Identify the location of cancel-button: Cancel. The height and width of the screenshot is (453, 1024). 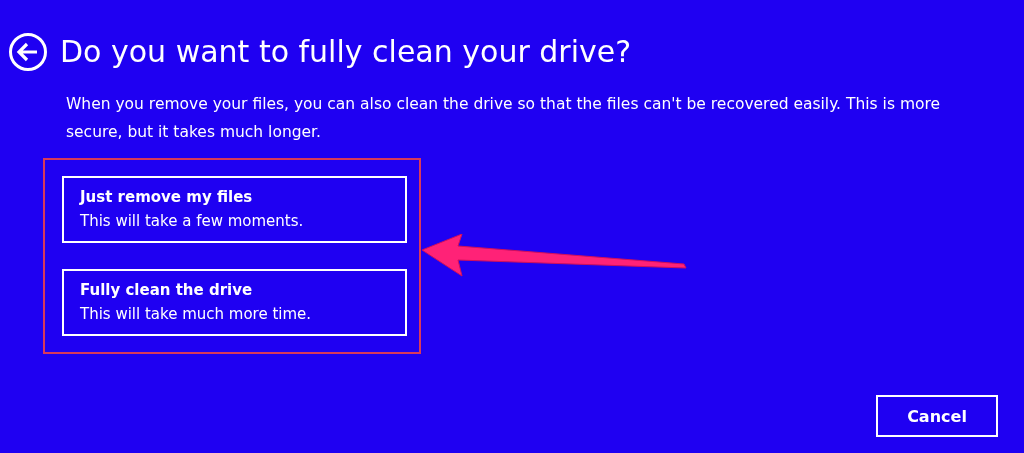
(937, 416).